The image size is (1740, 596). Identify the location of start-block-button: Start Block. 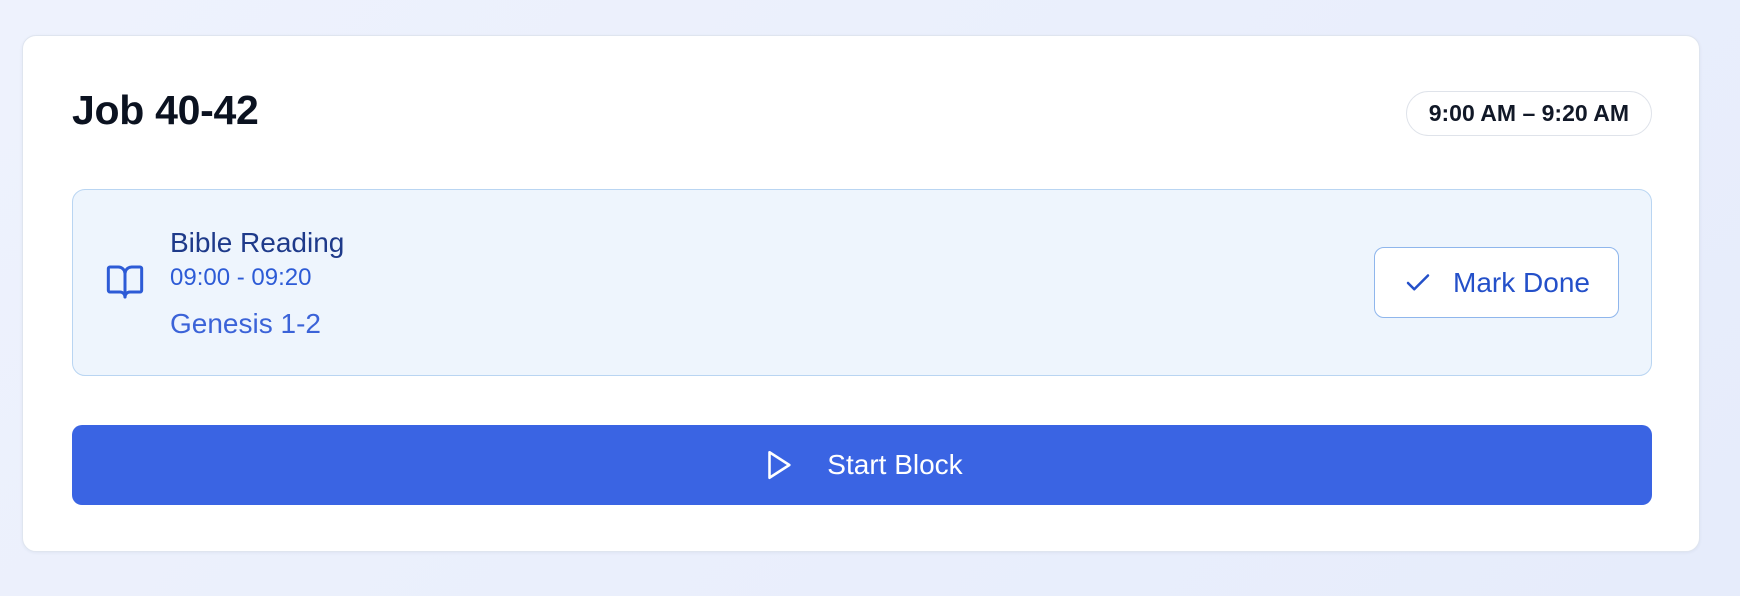
(862, 465).